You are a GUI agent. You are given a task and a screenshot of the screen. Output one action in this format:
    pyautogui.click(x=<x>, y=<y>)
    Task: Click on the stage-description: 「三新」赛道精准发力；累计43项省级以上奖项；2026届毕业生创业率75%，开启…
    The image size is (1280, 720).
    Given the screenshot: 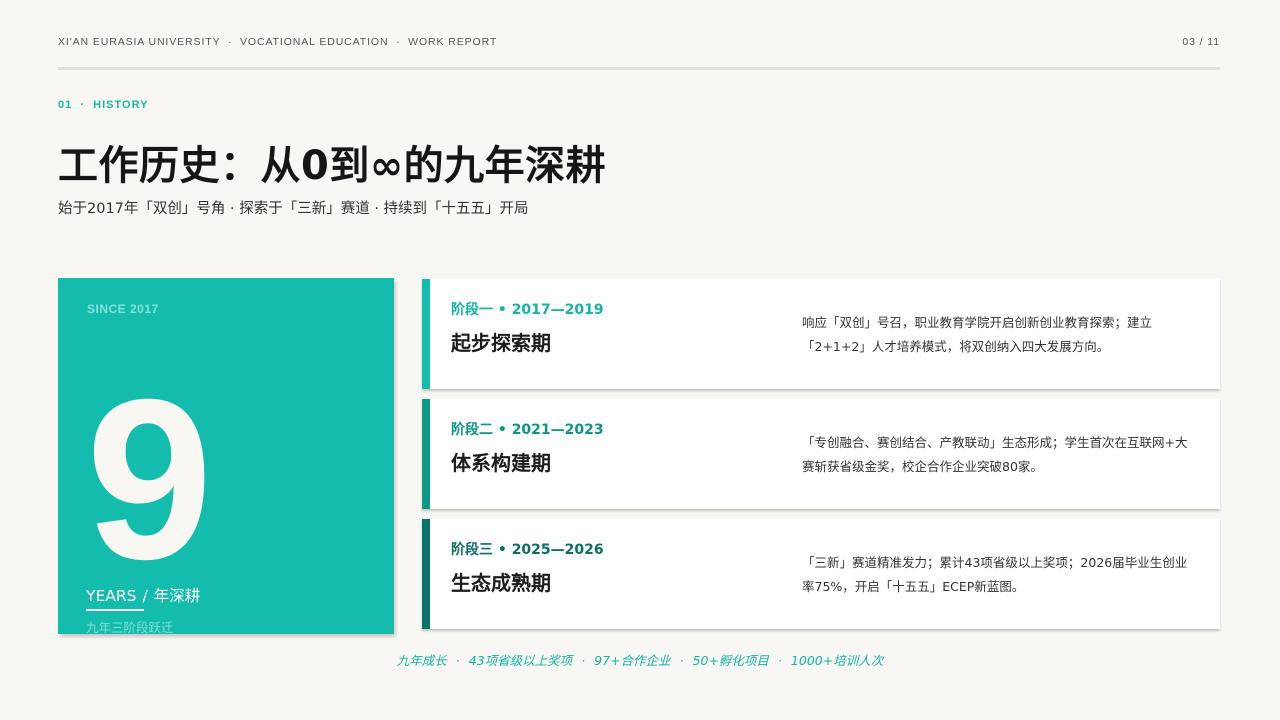 What is the action you would take?
    pyautogui.click(x=995, y=574)
    